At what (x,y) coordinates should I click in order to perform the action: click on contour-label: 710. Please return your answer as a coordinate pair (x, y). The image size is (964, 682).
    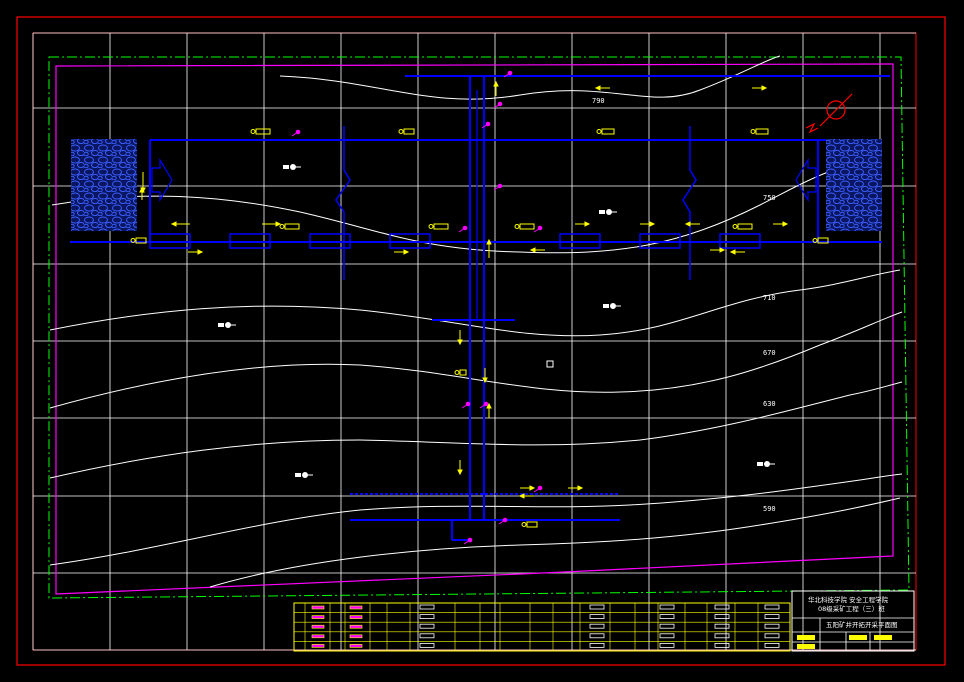
    Looking at the image, I should click on (769, 298).